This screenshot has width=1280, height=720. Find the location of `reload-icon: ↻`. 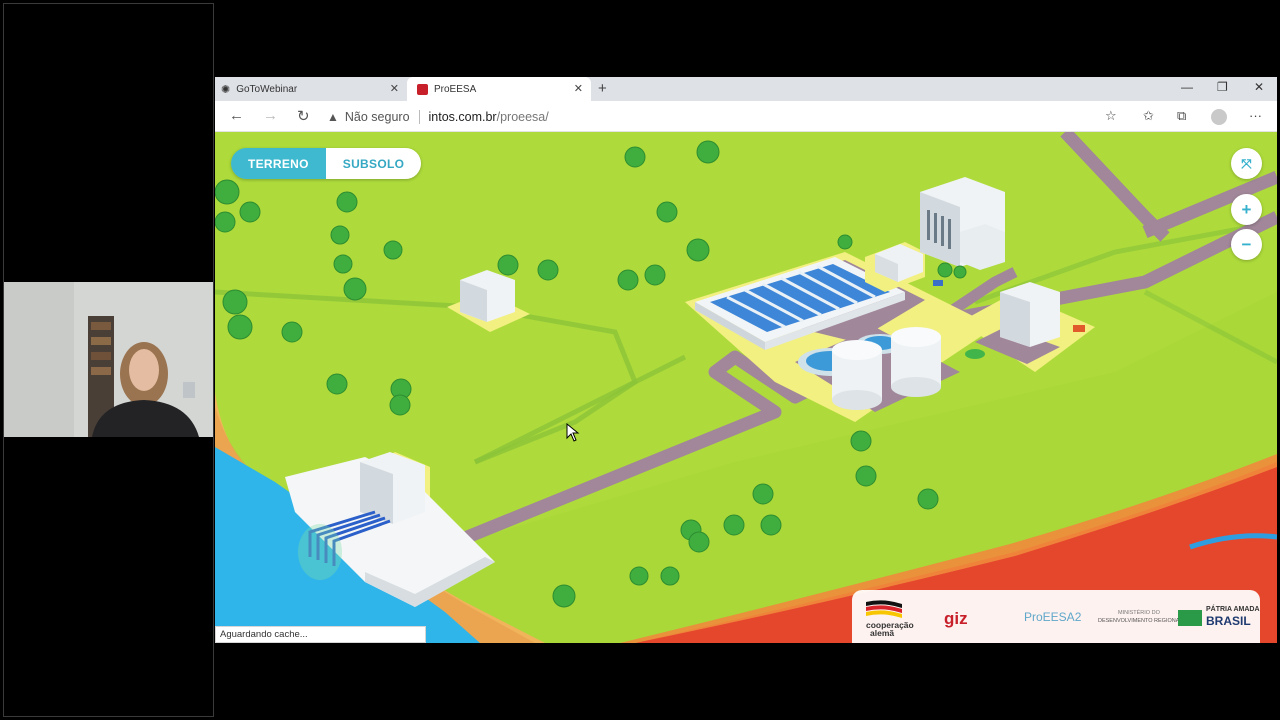

reload-icon: ↻ is located at coordinates (303, 116).